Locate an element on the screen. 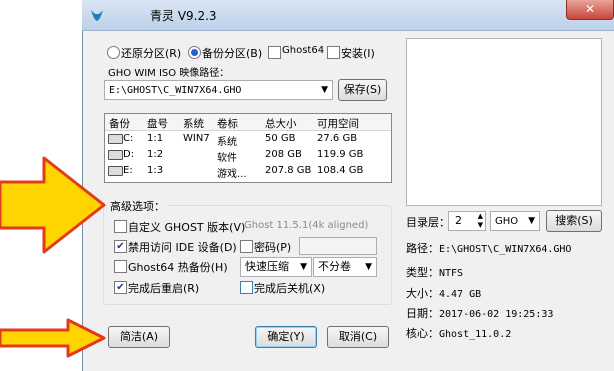 The height and width of the screenshot is (371, 614). row-free: 108.4 GB is located at coordinates (340, 170).